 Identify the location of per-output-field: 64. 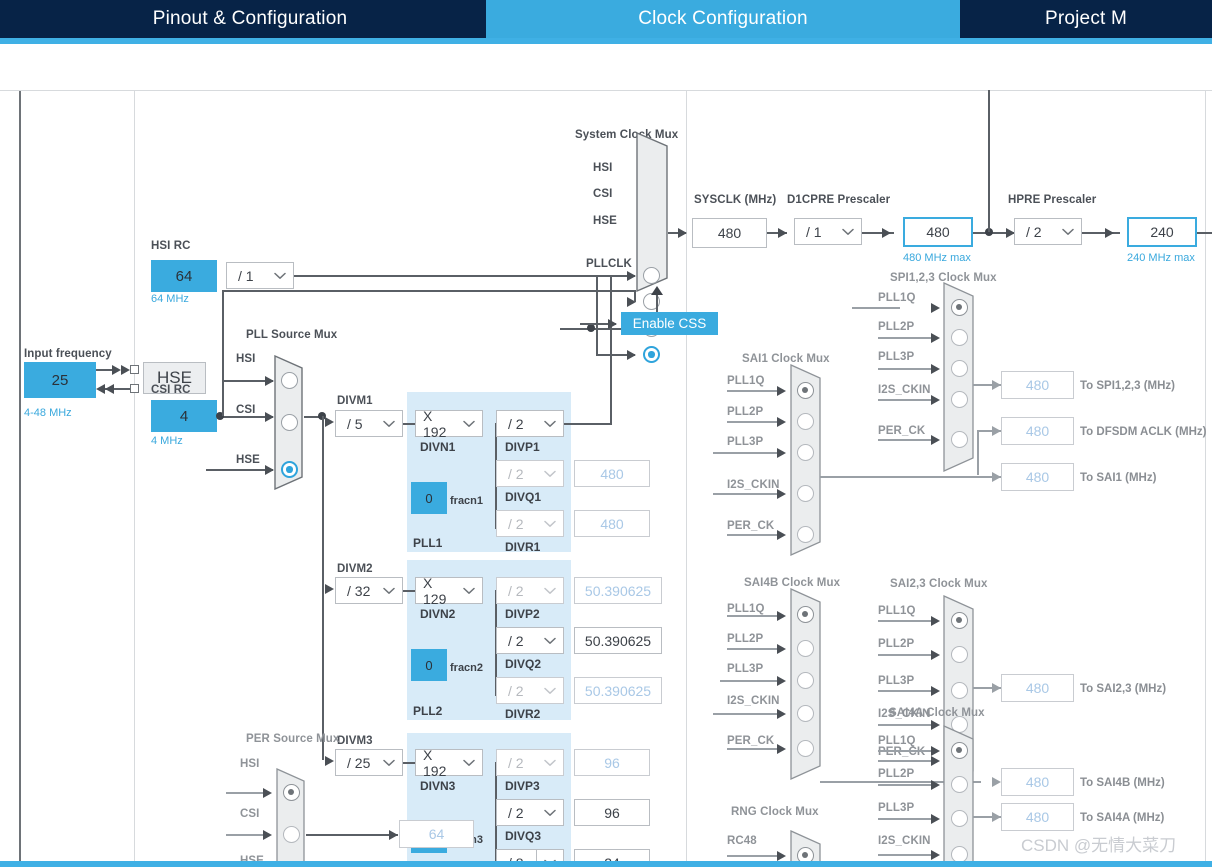
(436, 834).